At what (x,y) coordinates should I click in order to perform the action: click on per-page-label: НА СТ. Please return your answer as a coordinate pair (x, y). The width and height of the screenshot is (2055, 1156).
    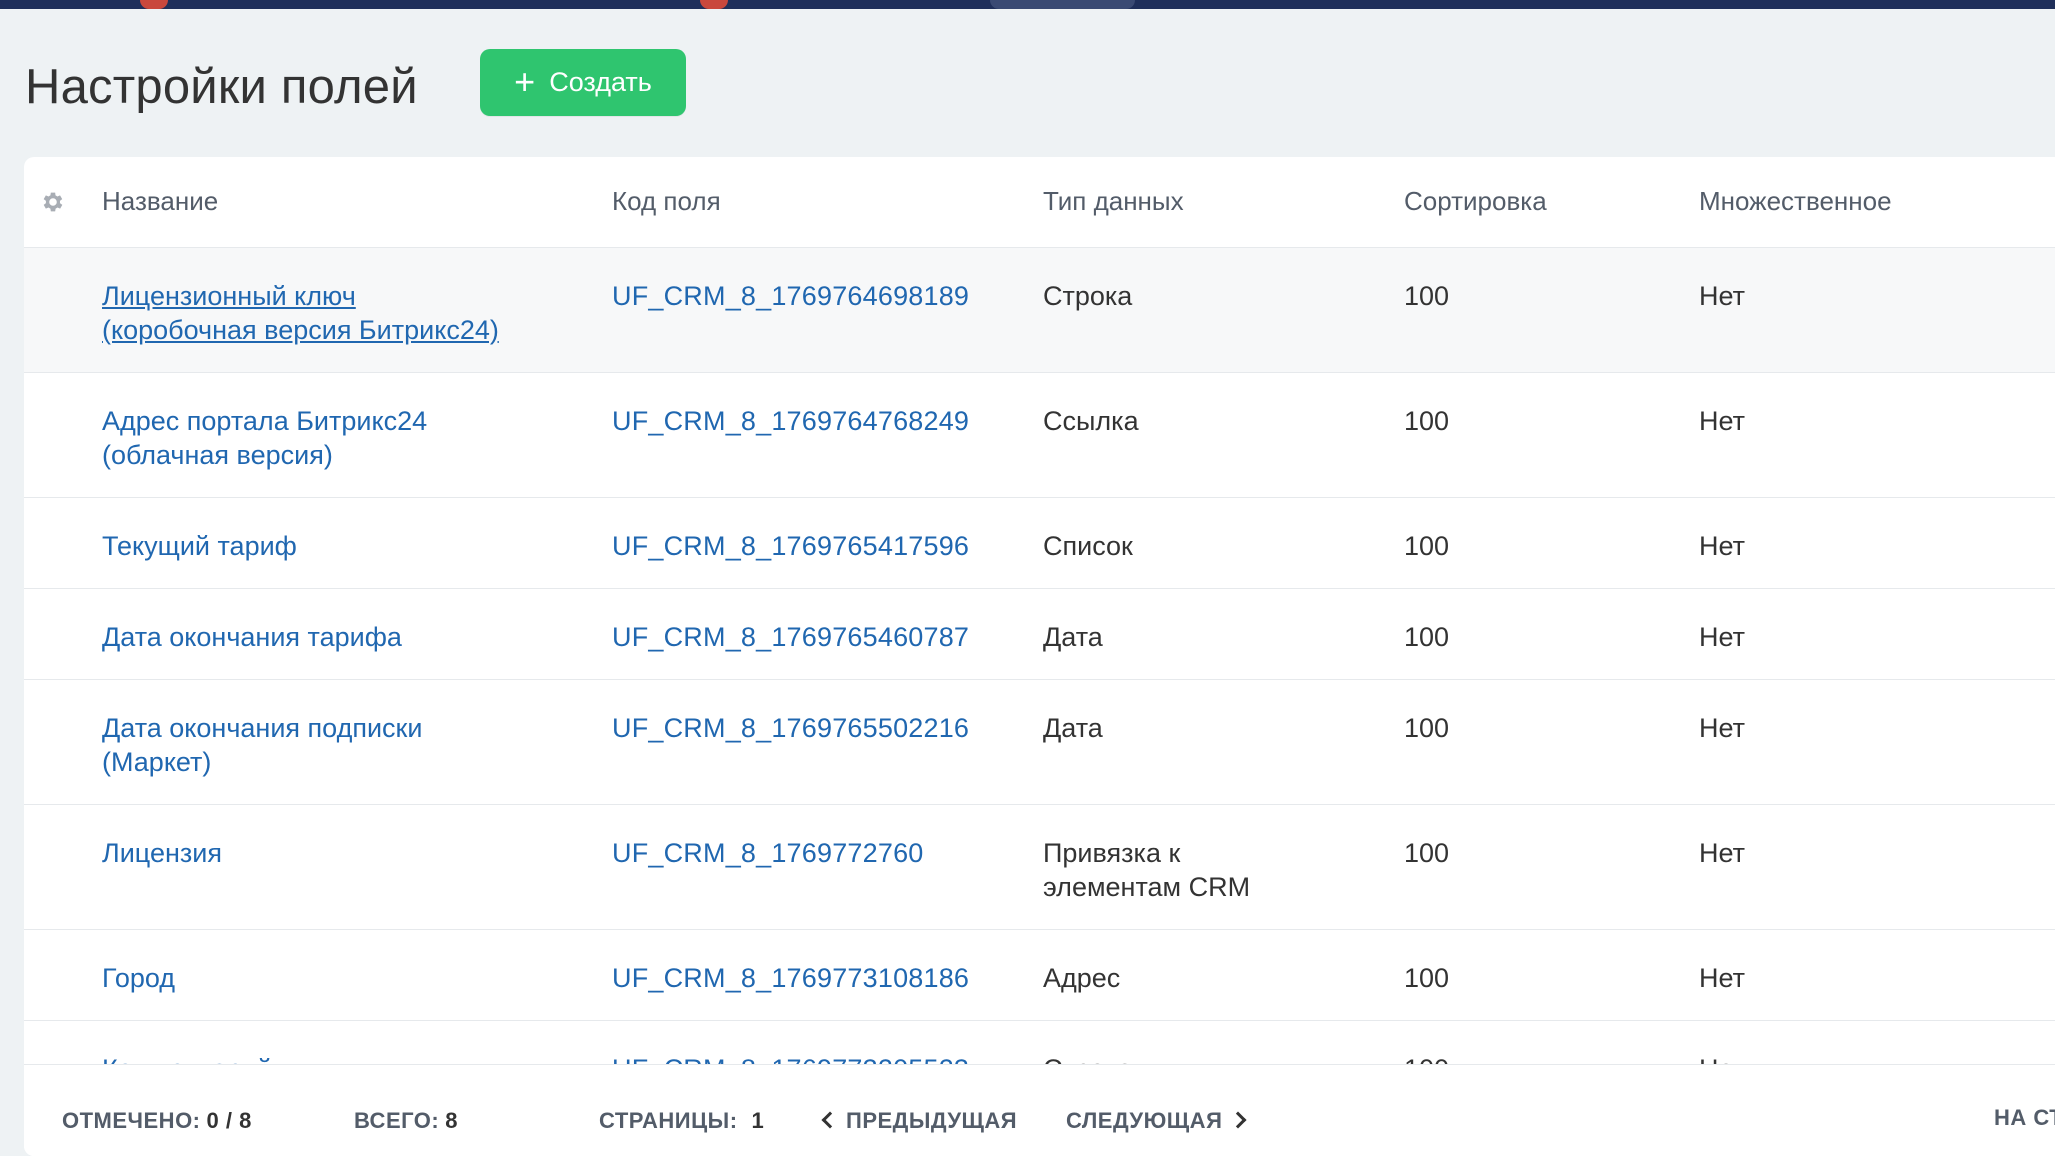
    Looking at the image, I should click on (2024, 1118).